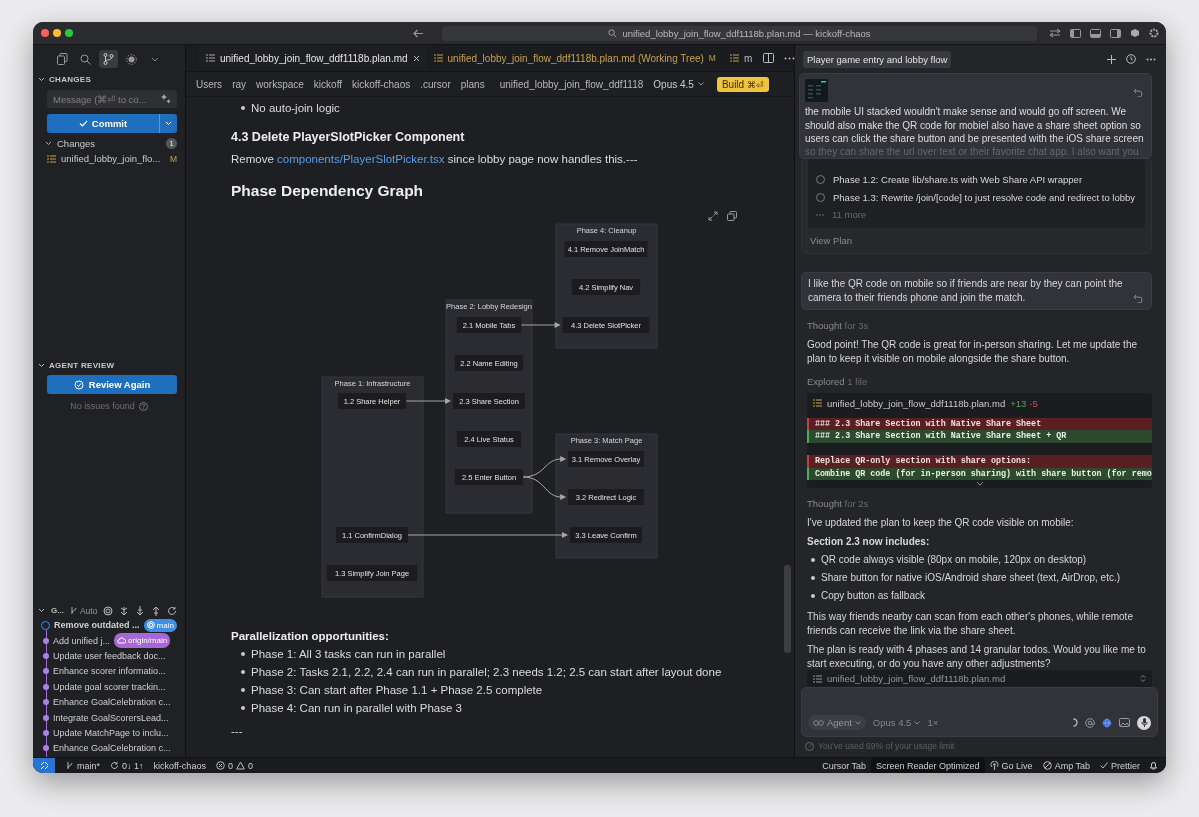 The height and width of the screenshot is (817, 1199). I want to click on mode-dropdown: Agent, so click(837, 722).